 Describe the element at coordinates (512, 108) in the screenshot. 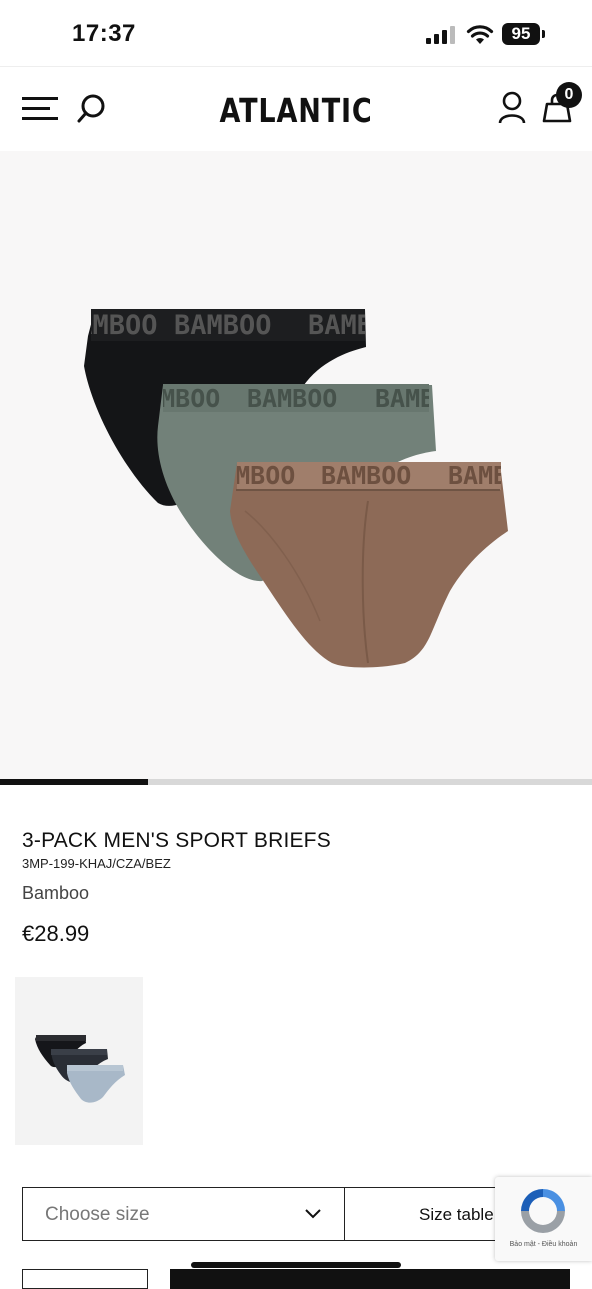

I see `user-icon` at that location.